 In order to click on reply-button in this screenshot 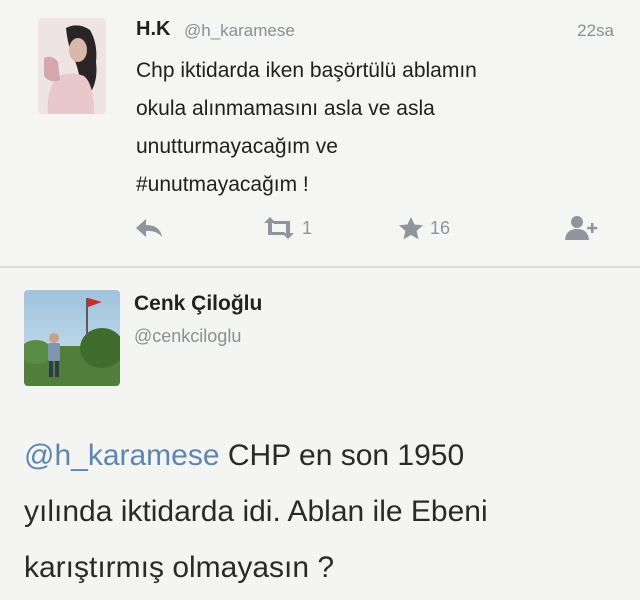, I will do `click(149, 228)`.